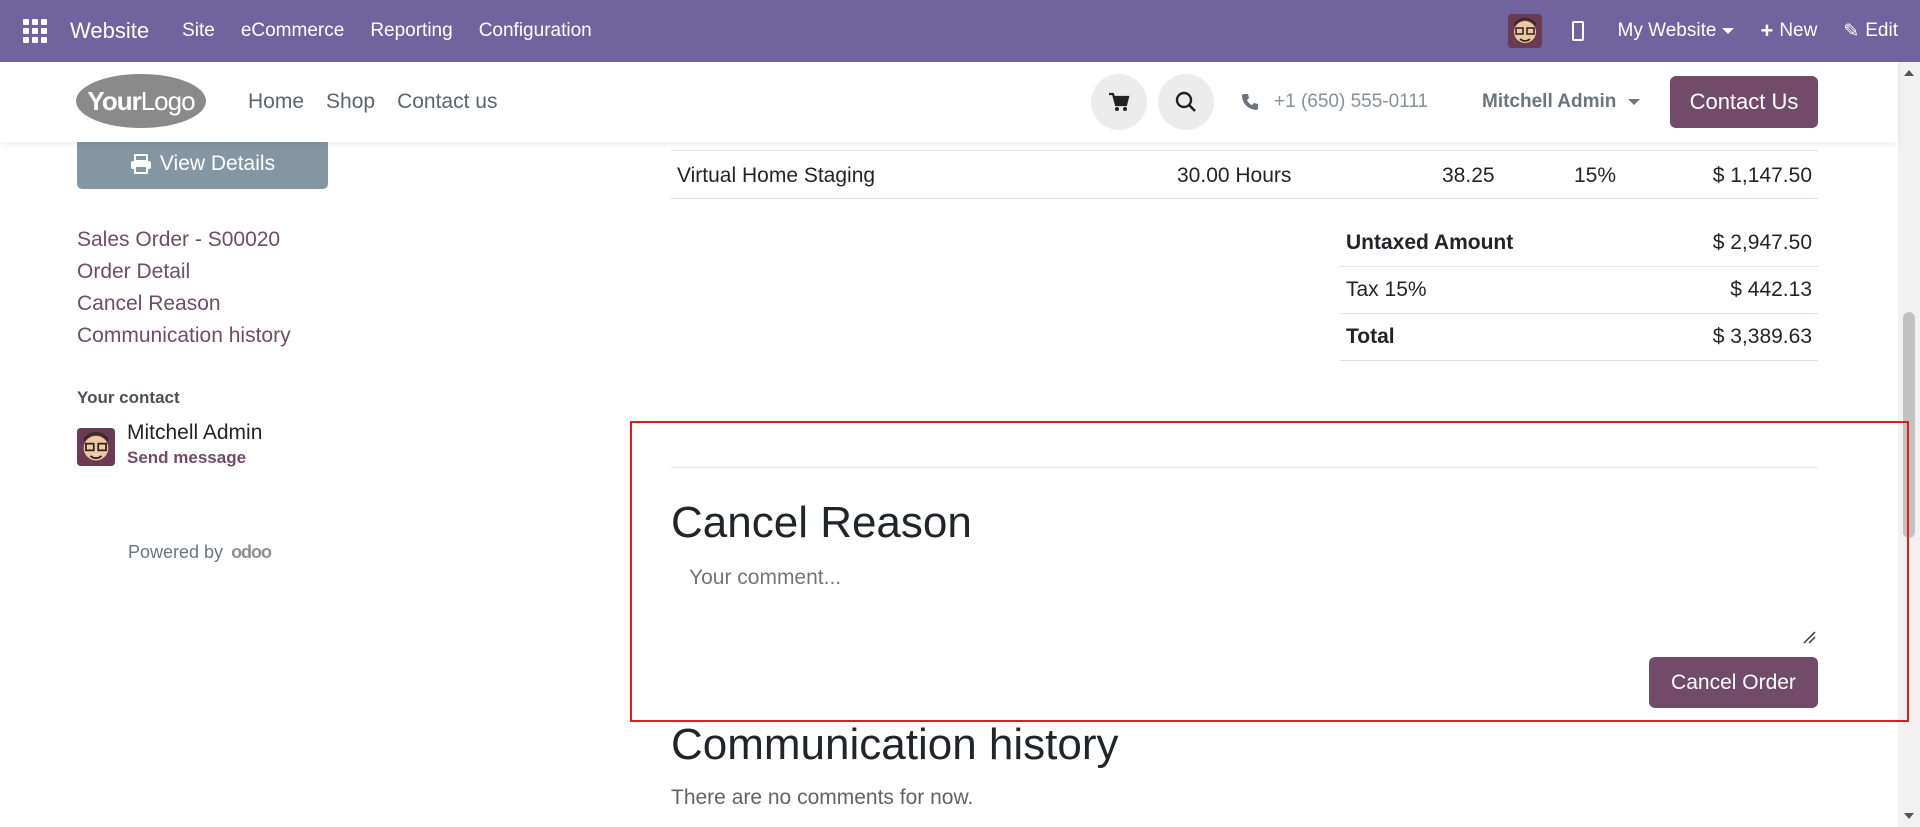 This screenshot has height=827, width=1920. What do you see at coordinates (1762, 336) in the screenshot?
I see `total-value: $ 3,389.63` at bounding box center [1762, 336].